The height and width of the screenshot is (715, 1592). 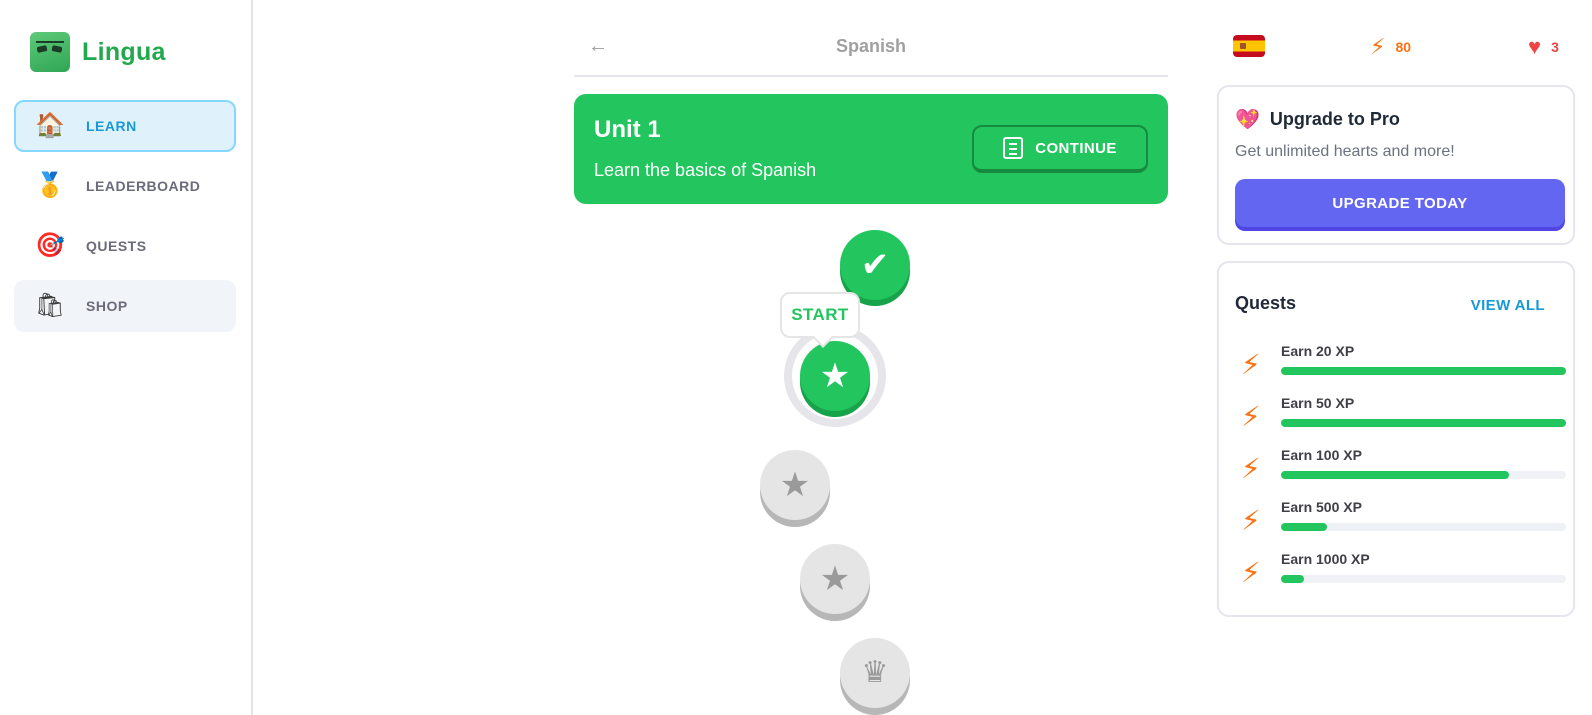 I want to click on hearts-counter: ♥ 3, so click(x=1543, y=47).